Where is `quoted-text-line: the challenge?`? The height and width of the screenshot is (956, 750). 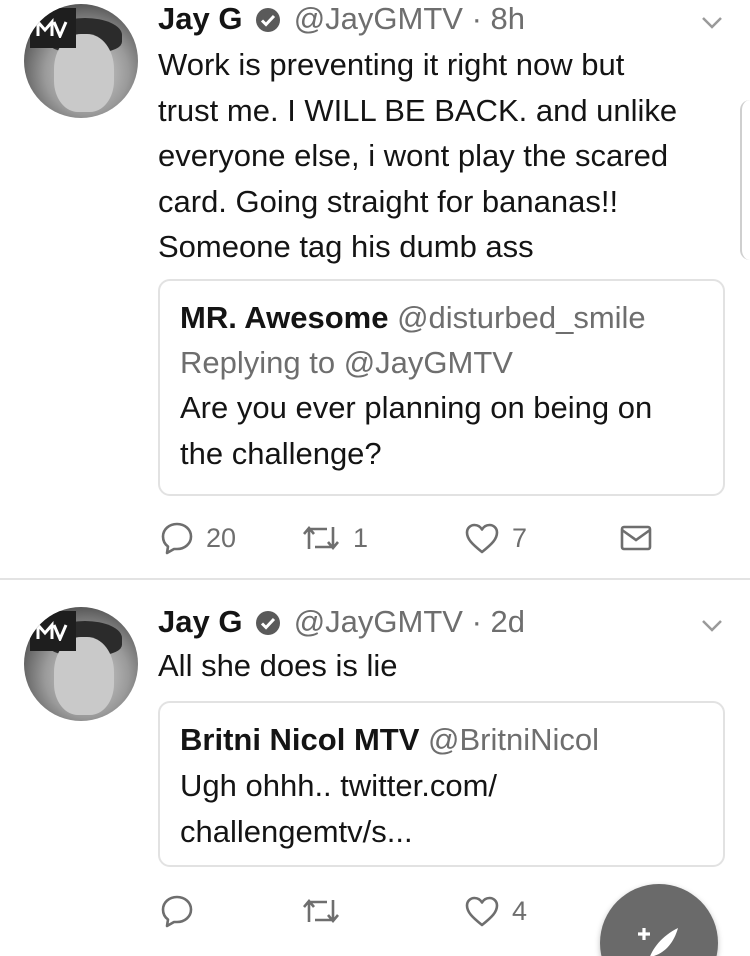 quoted-text-line: the challenge? is located at coordinates (281, 453).